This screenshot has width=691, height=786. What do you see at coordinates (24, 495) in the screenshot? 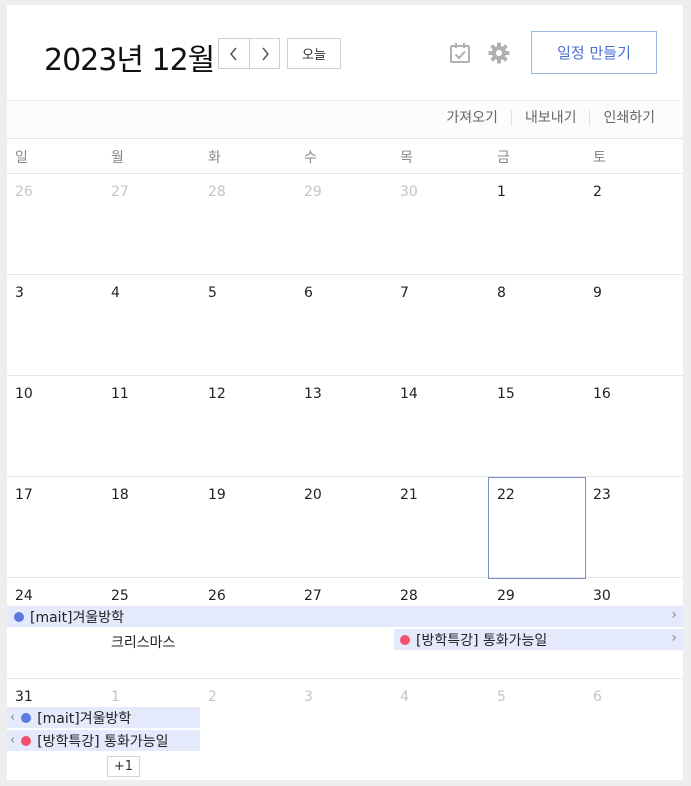
I see `day-cell: 17` at bounding box center [24, 495].